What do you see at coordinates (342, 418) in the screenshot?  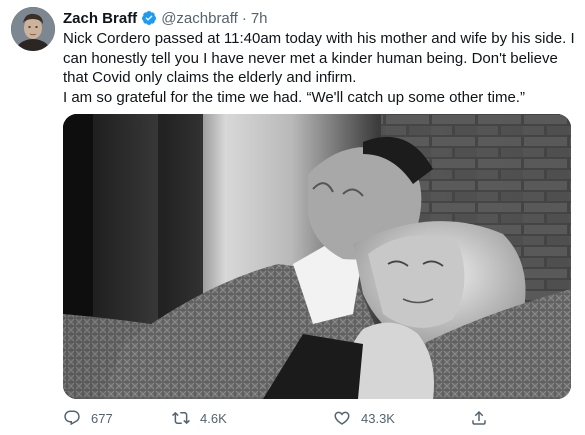 I see `like-icon` at bounding box center [342, 418].